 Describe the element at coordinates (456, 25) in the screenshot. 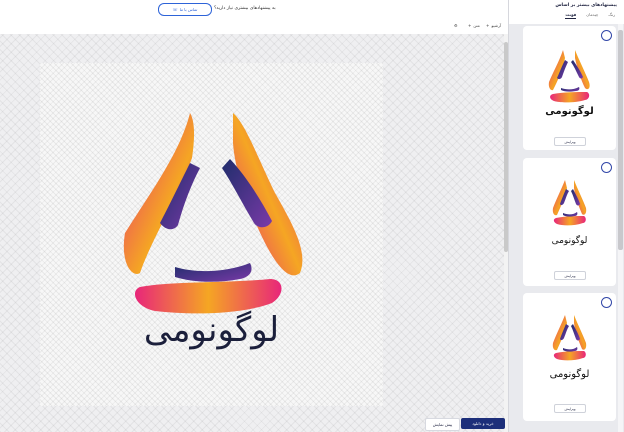

I see `gear-icon: ⚙` at that location.